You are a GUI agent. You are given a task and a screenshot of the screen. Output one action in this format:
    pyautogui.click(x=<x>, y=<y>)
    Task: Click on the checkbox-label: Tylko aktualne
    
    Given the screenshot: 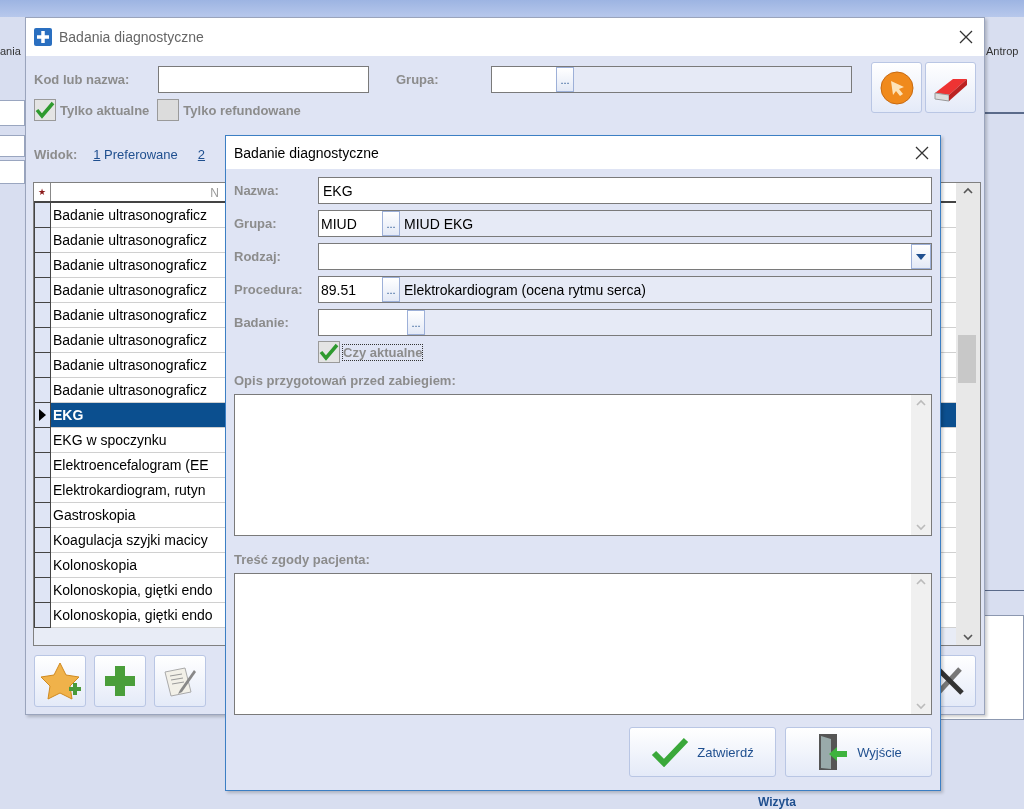 What is the action you would take?
    pyautogui.click(x=105, y=110)
    